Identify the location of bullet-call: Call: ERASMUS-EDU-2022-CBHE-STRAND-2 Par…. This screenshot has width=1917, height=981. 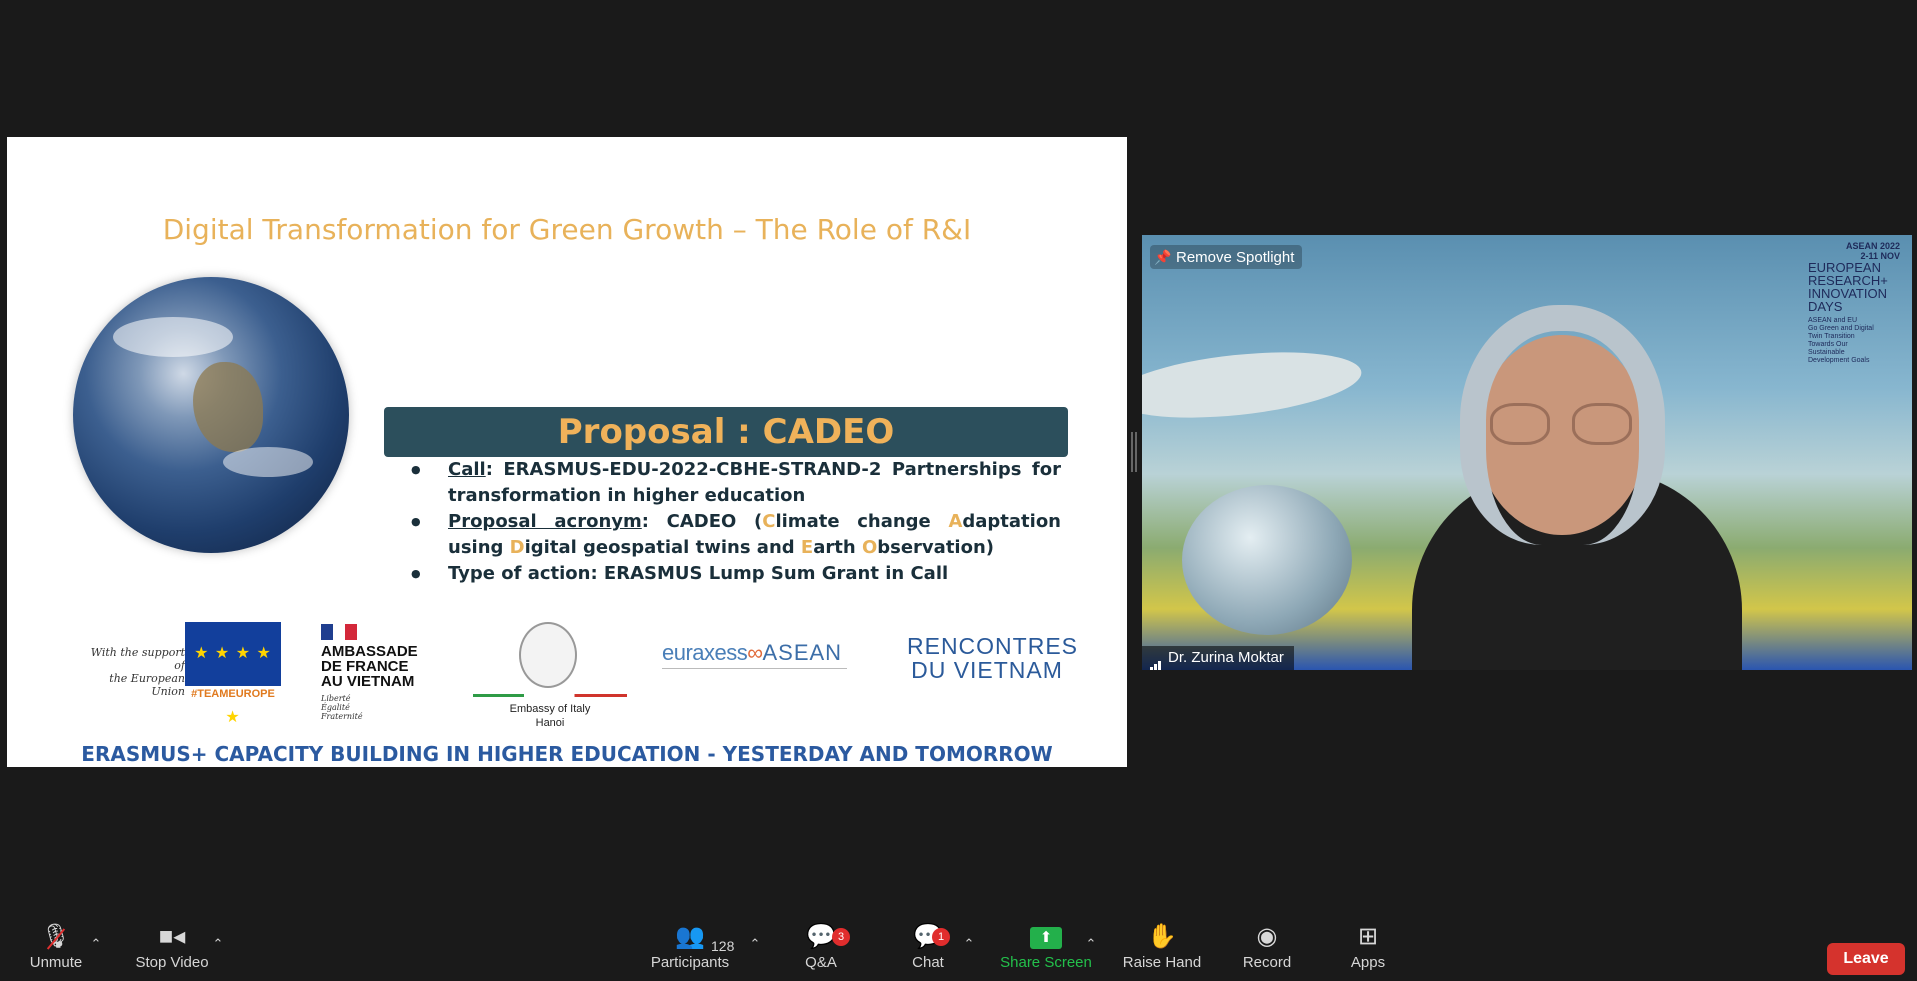
(736, 483).